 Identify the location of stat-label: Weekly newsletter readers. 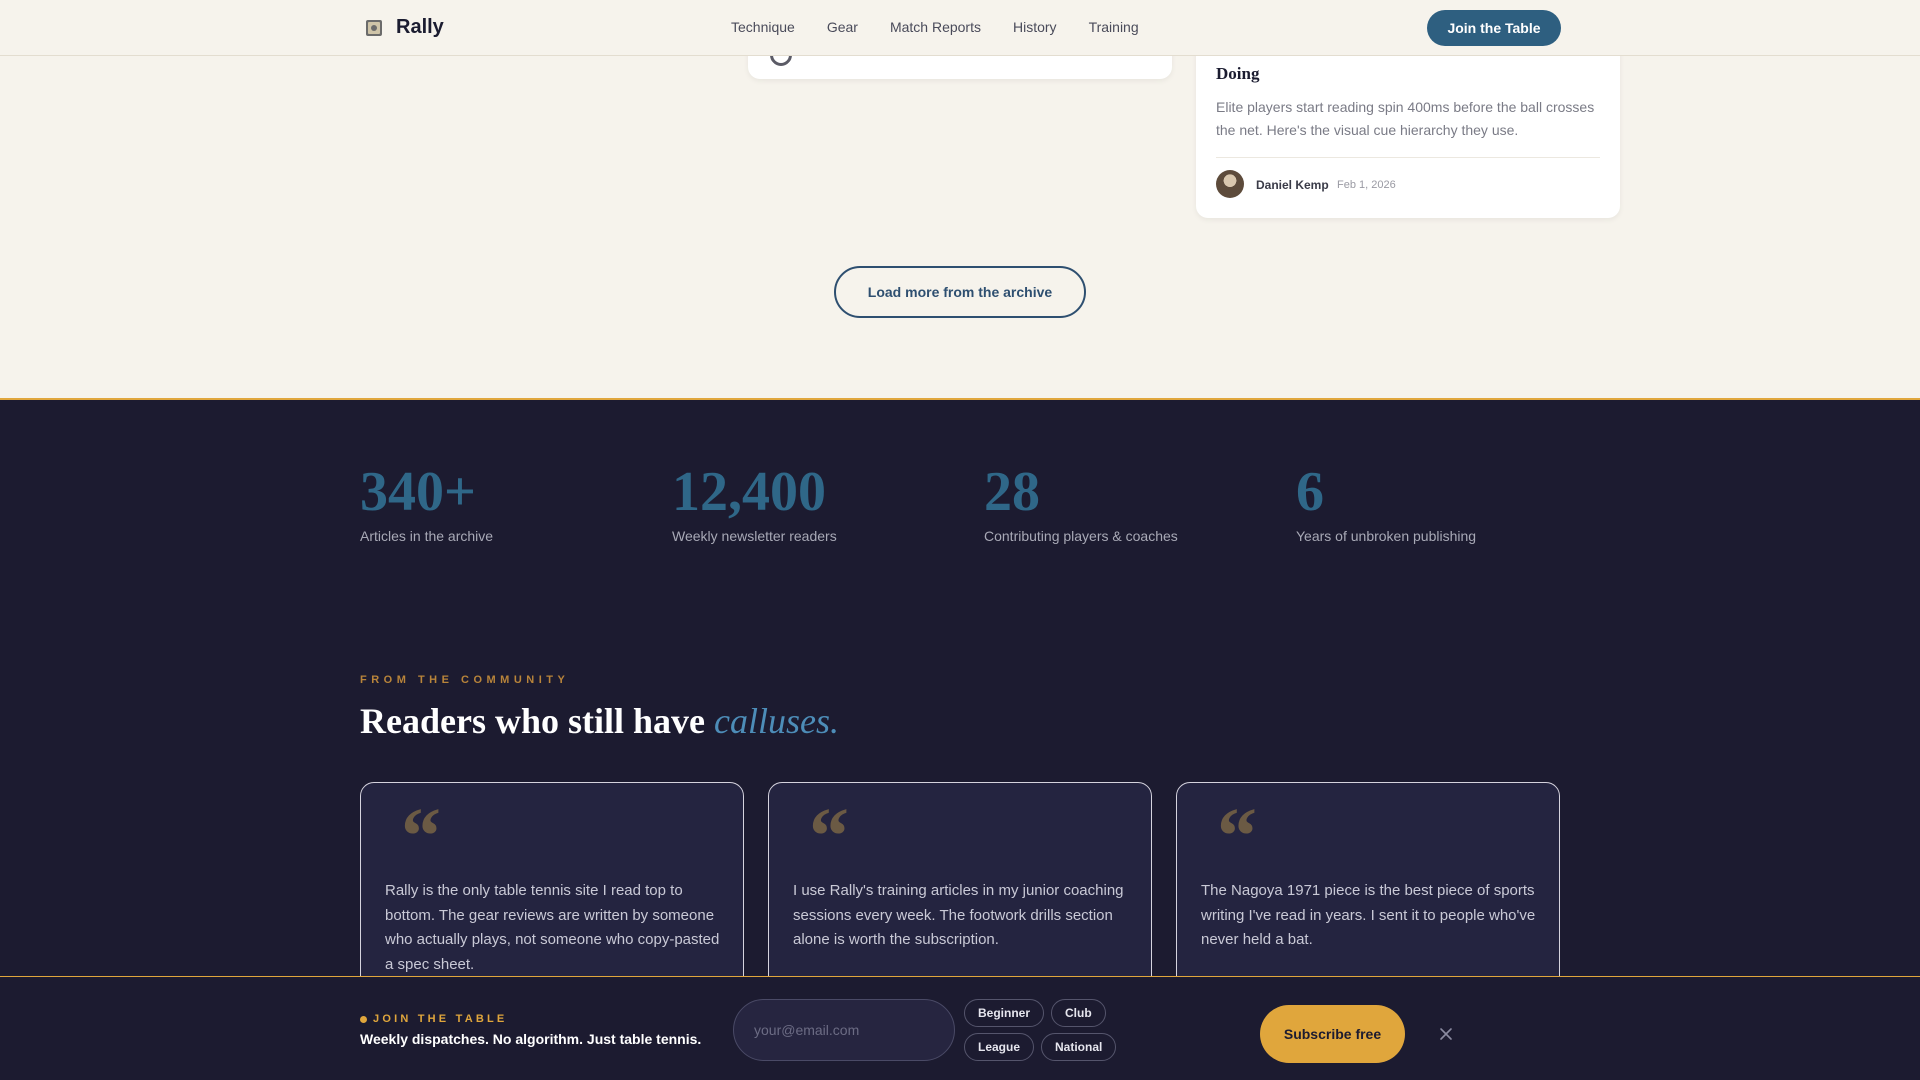
(754, 536).